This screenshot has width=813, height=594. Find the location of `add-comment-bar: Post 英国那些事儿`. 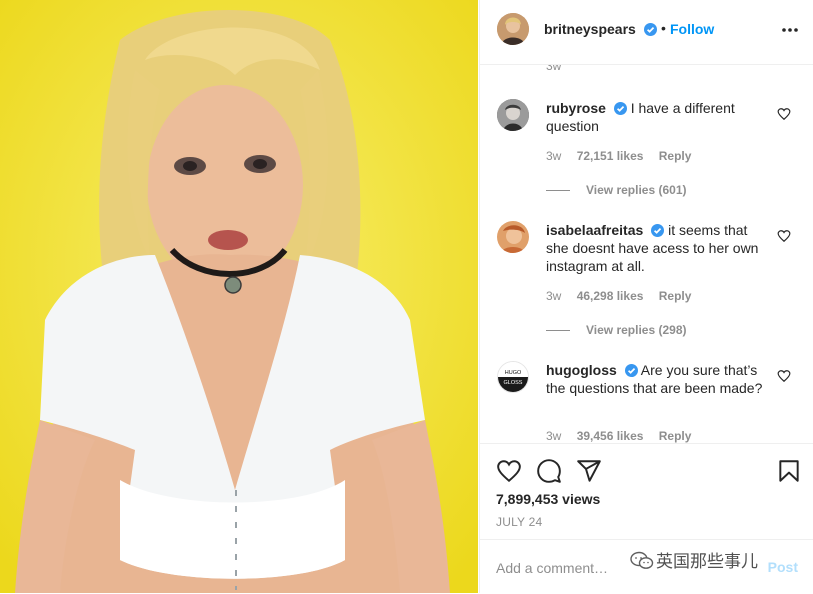

add-comment-bar: Post 英国那些事儿 is located at coordinates (646, 566).